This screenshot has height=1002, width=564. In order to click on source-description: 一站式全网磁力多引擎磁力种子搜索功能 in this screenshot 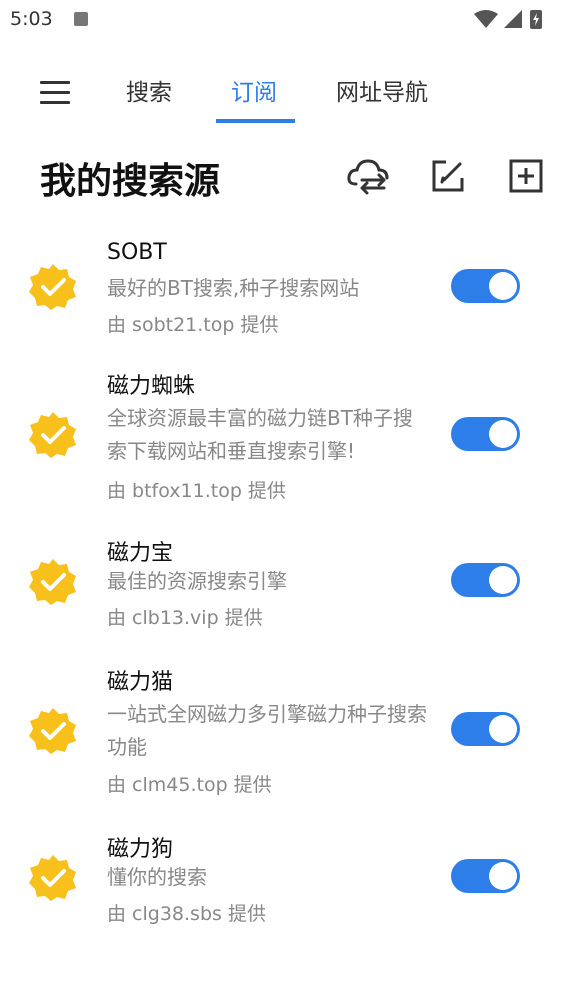, I will do `click(267, 730)`.